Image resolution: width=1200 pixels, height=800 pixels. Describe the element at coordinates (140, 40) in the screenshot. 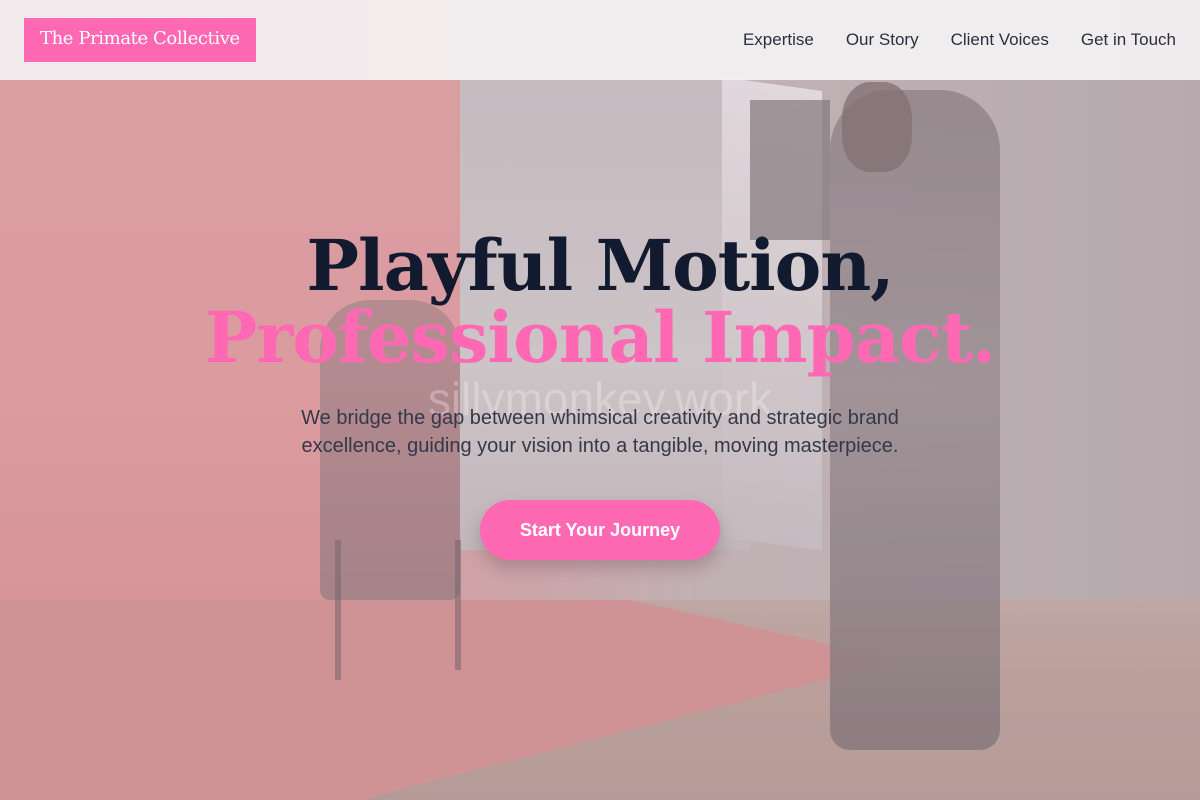

I see `site-logo: The Primate Collective` at that location.